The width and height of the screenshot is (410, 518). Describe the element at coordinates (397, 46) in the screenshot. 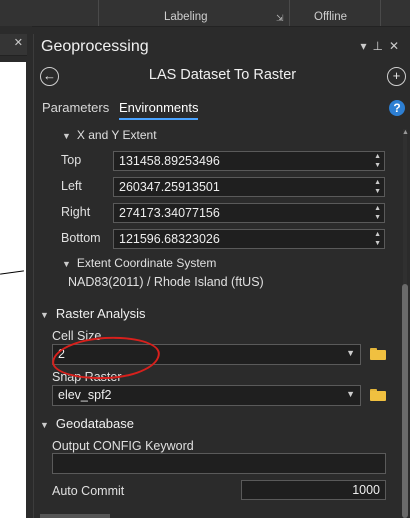

I see `close-icon: ✕` at that location.